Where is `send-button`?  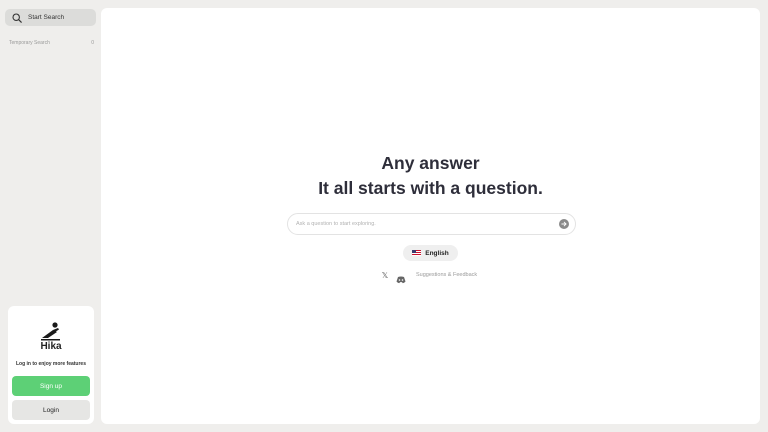 send-button is located at coordinates (564, 224).